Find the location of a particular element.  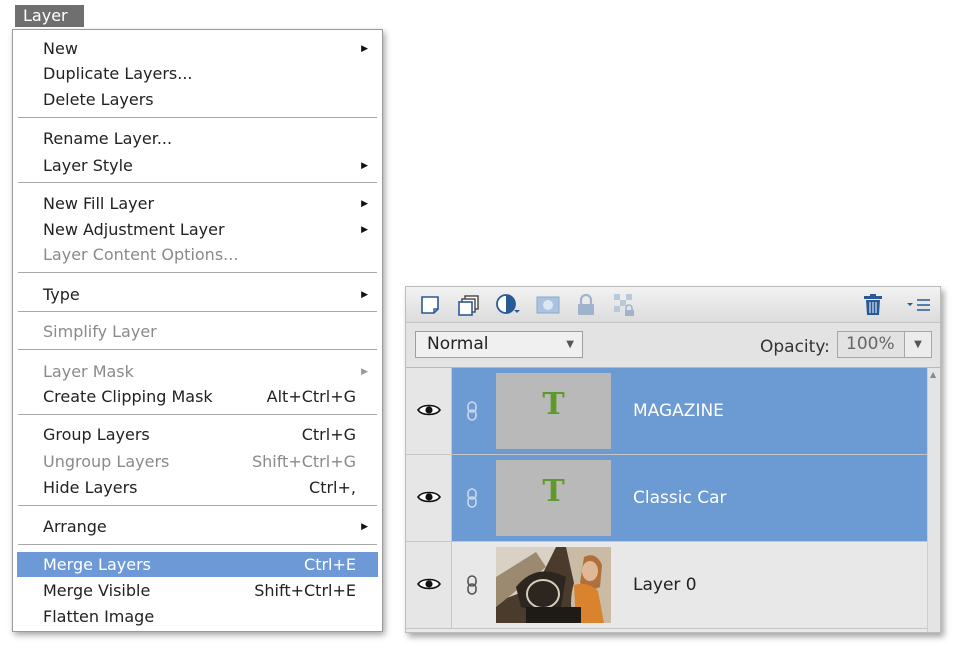

trash-icon is located at coordinates (873, 305).